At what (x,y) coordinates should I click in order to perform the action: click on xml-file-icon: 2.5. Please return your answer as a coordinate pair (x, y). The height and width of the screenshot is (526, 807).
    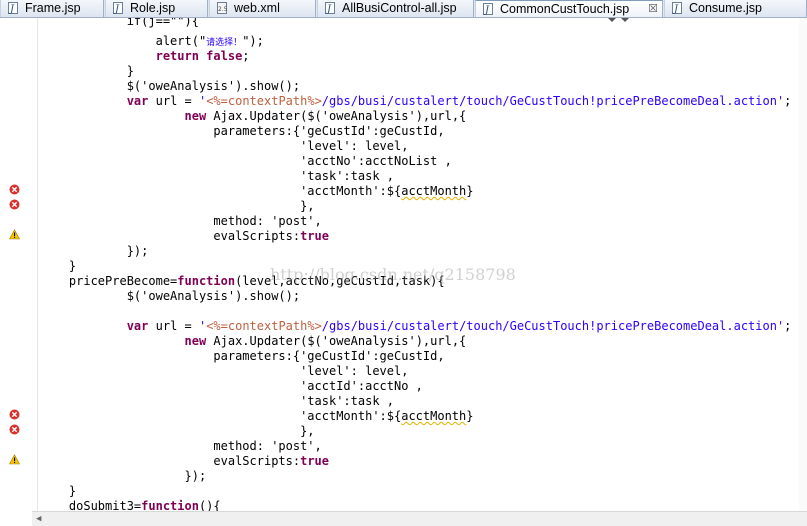
    Looking at the image, I should click on (222, 8).